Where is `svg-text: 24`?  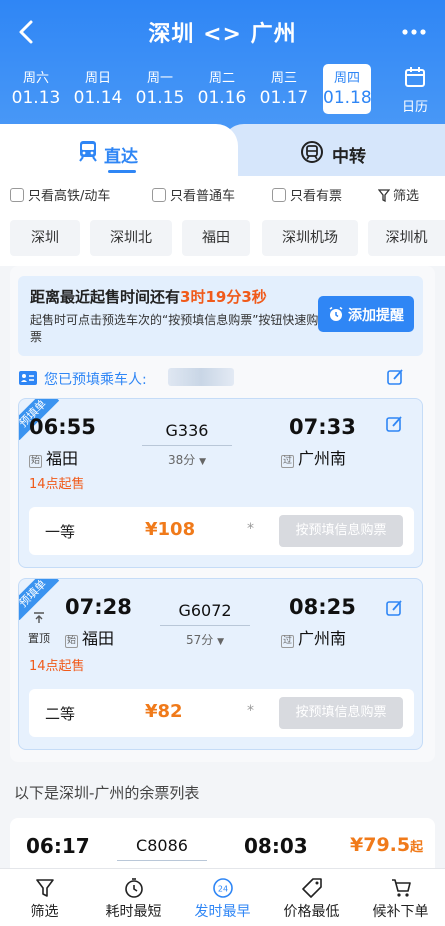
svg-text: 24 is located at coordinates (223, 889).